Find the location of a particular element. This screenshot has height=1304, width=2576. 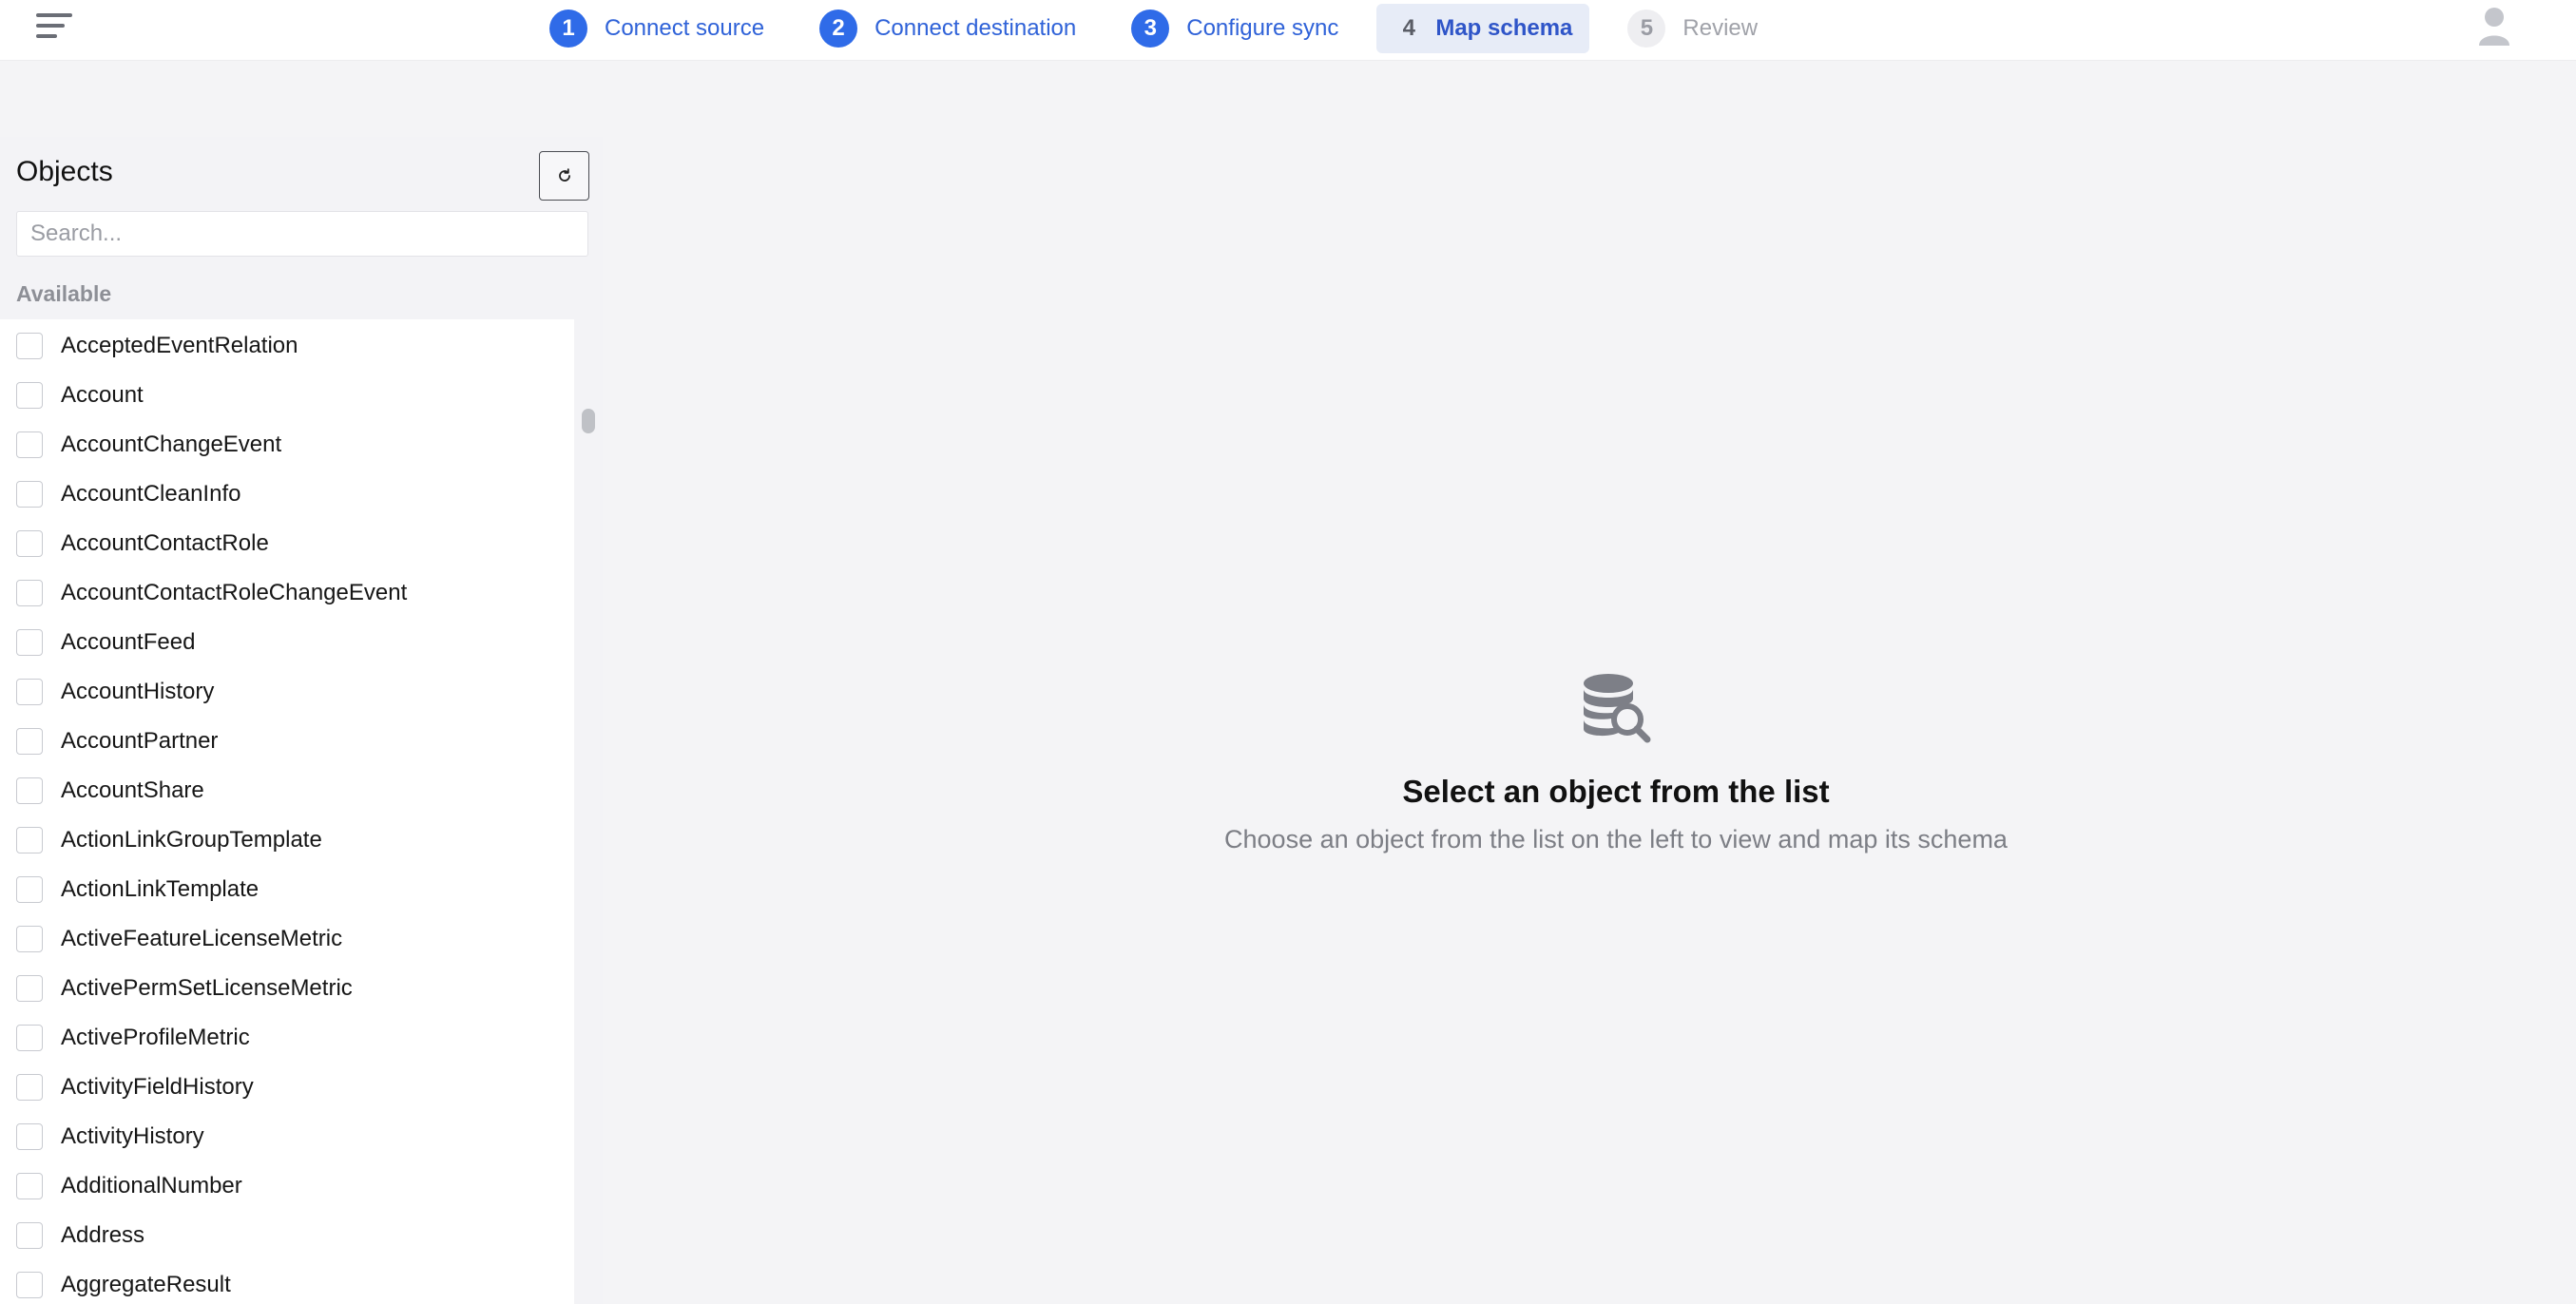

object-name: AccountChangeEvent is located at coordinates (172, 444).